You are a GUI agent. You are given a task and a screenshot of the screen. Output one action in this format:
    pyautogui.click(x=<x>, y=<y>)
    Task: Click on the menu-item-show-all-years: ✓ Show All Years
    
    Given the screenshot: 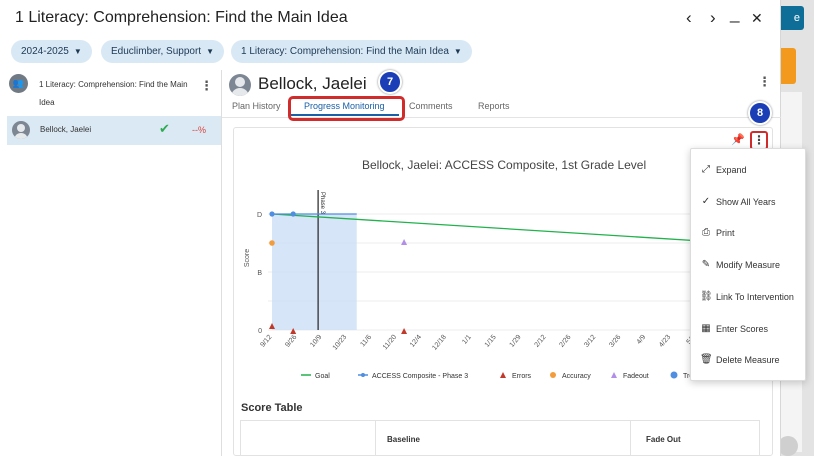 What is the action you would take?
    pyautogui.click(x=749, y=203)
    